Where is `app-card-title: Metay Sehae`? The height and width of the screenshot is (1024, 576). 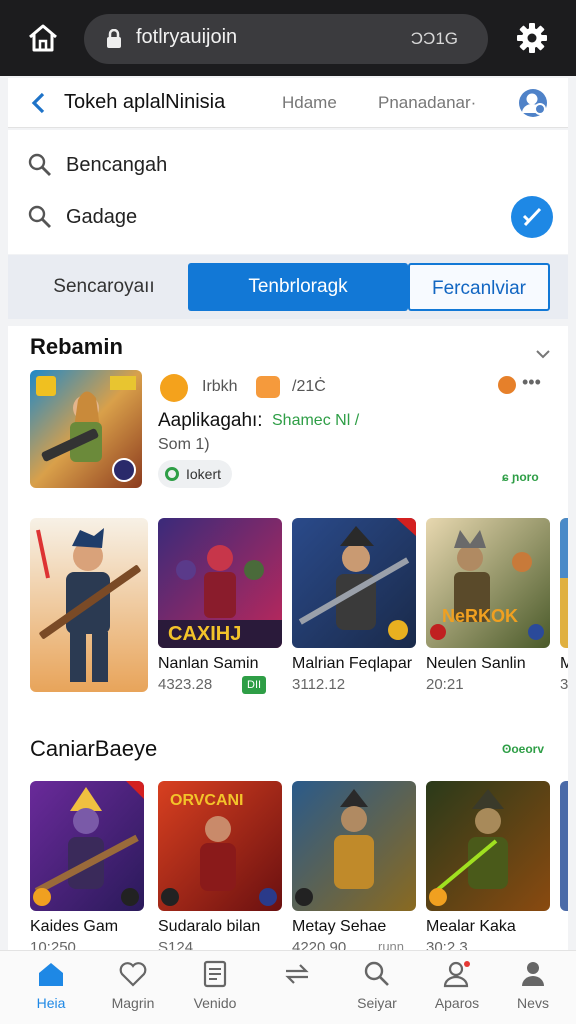
app-card-title: Metay Sehae is located at coordinates (339, 926).